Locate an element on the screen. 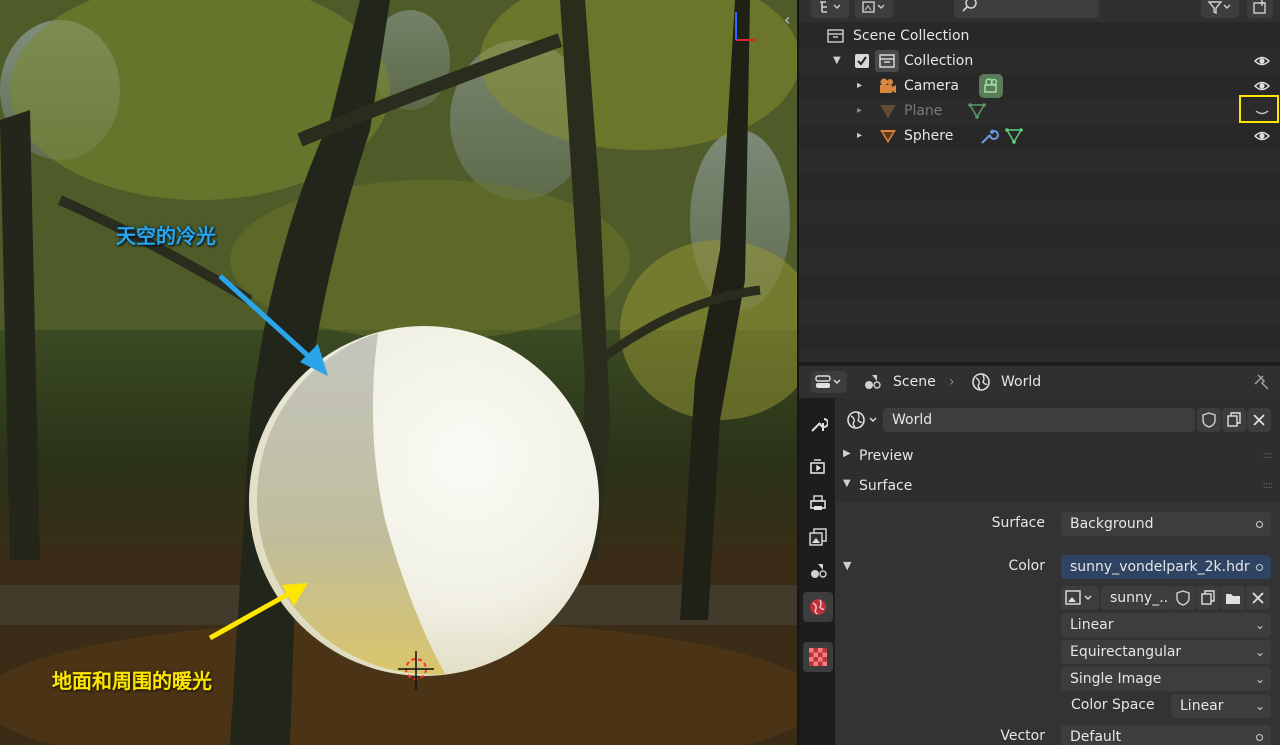 Image resolution: width=1280 pixels, height=745 pixels. outliner-header is located at coordinates (1039, 11).